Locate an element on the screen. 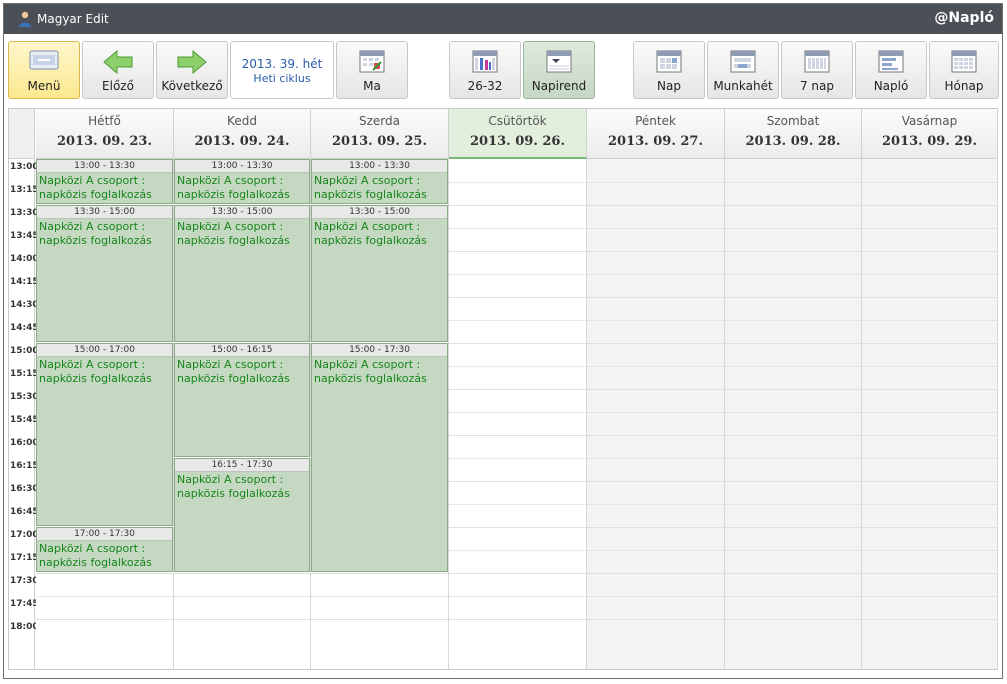 This screenshot has width=1007, height=684. previous-label: Előző is located at coordinates (118, 86).